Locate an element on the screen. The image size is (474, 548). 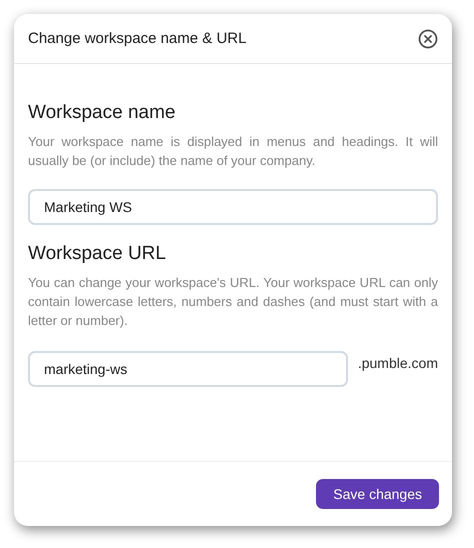
section-heading: Workspace URL is located at coordinates (97, 254).